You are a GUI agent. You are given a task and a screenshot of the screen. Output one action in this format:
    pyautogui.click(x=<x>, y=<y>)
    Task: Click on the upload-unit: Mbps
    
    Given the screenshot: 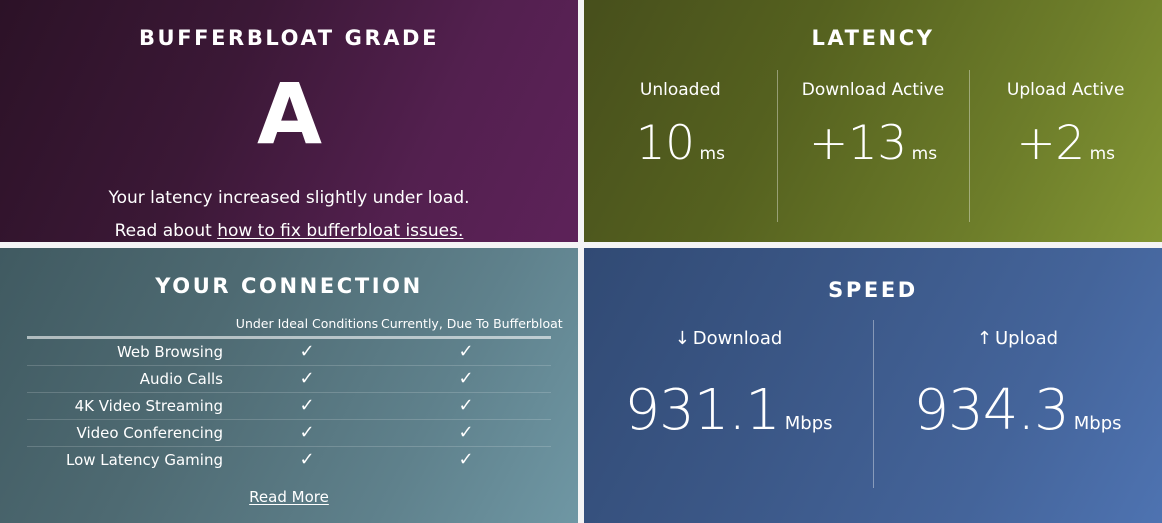 What is the action you would take?
    pyautogui.click(x=1097, y=423)
    